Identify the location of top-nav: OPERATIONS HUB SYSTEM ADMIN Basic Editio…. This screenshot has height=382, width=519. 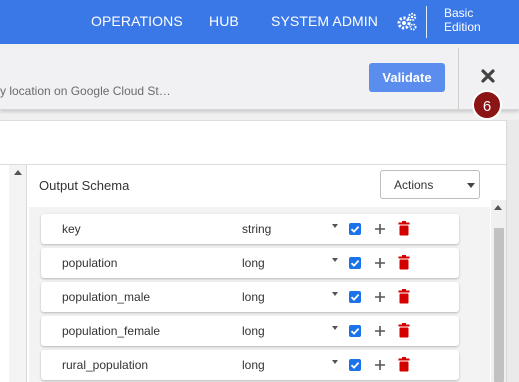
(259, 22).